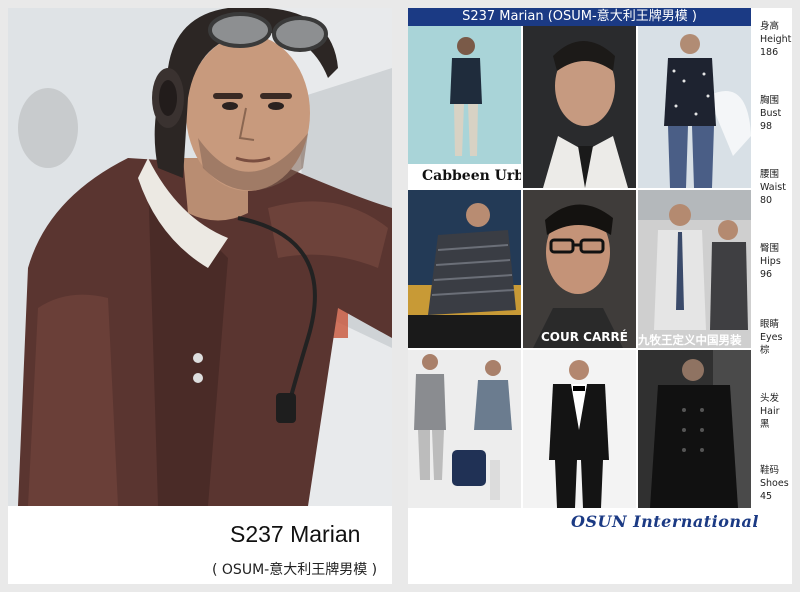  I want to click on stat-eyes: 眼睛 Eyes 棕, so click(771, 337).